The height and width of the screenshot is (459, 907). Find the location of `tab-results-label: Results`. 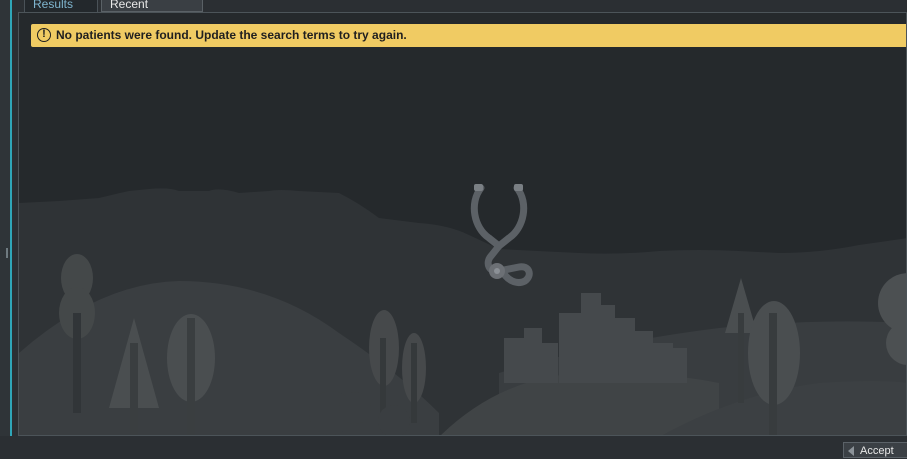

tab-results-label: Results is located at coordinates (53, 5).